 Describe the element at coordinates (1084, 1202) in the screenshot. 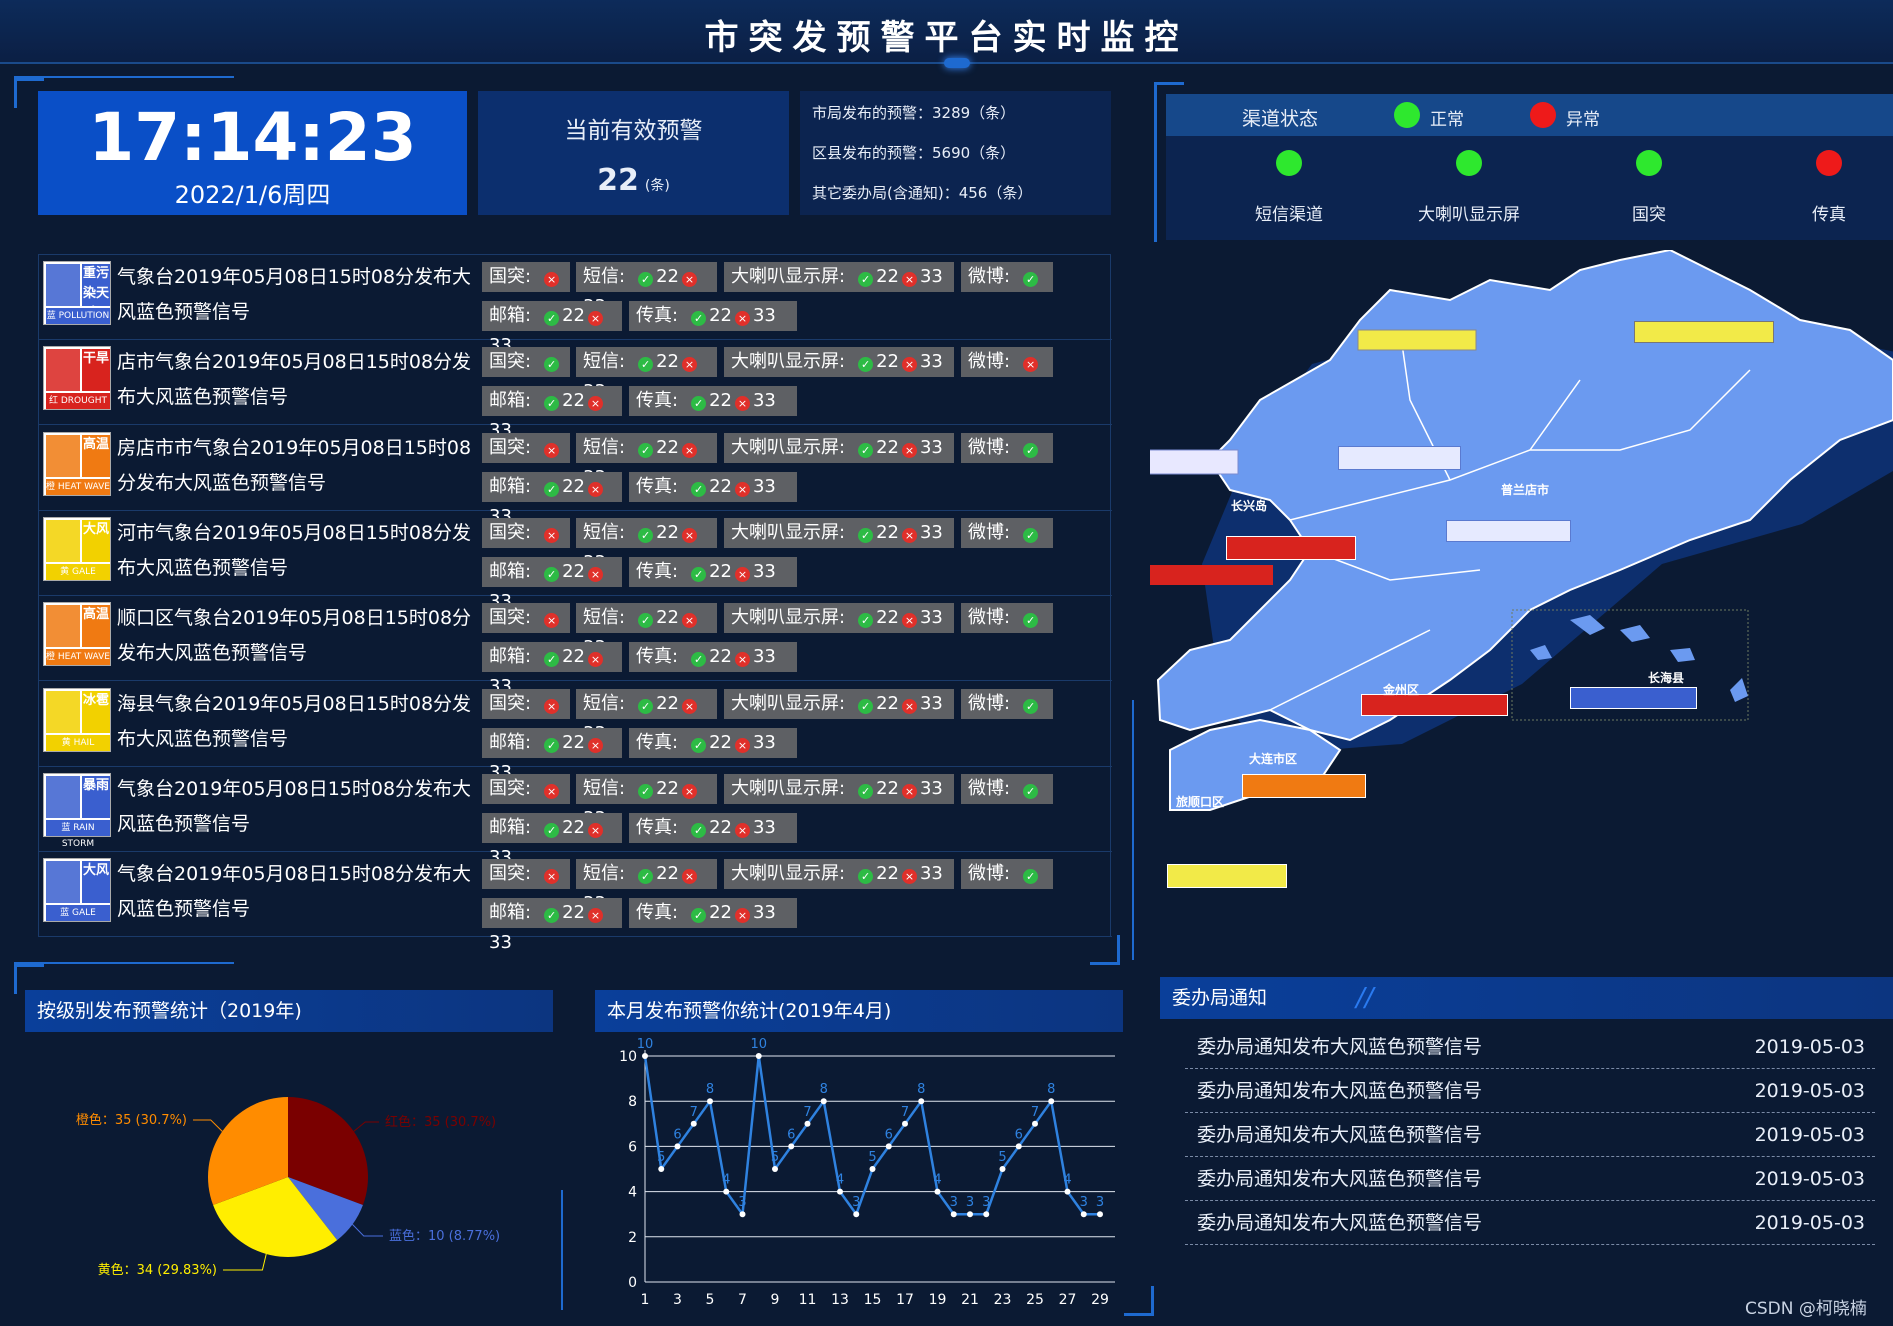

I see `data-label: 3` at that location.